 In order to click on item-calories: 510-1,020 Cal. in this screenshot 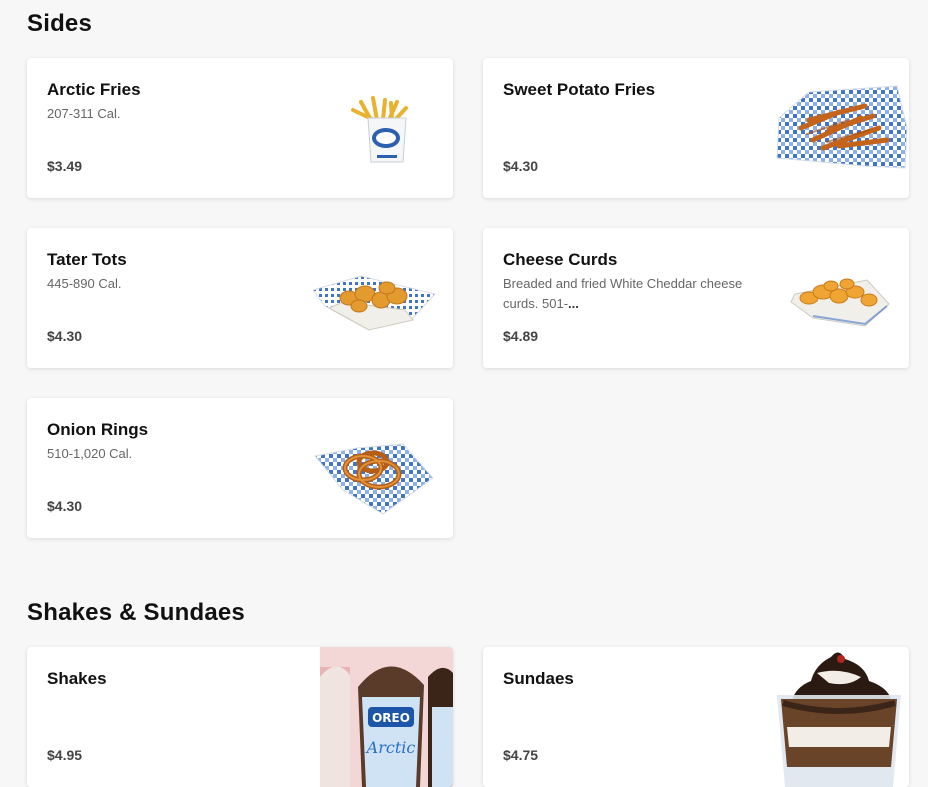, I will do `click(90, 453)`.